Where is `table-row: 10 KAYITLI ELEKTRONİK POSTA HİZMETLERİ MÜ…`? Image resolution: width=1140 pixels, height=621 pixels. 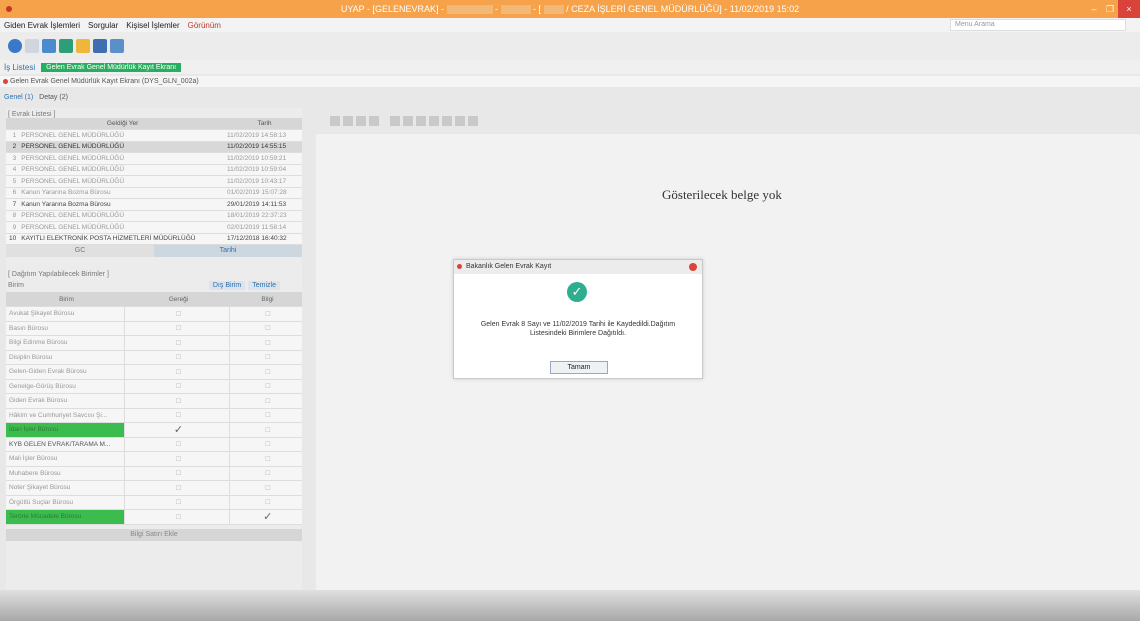
table-row: 10 KAYITLI ELEKTRONİK POSTA HİZMETLERİ MÜ… is located at coordinates (154, 239).